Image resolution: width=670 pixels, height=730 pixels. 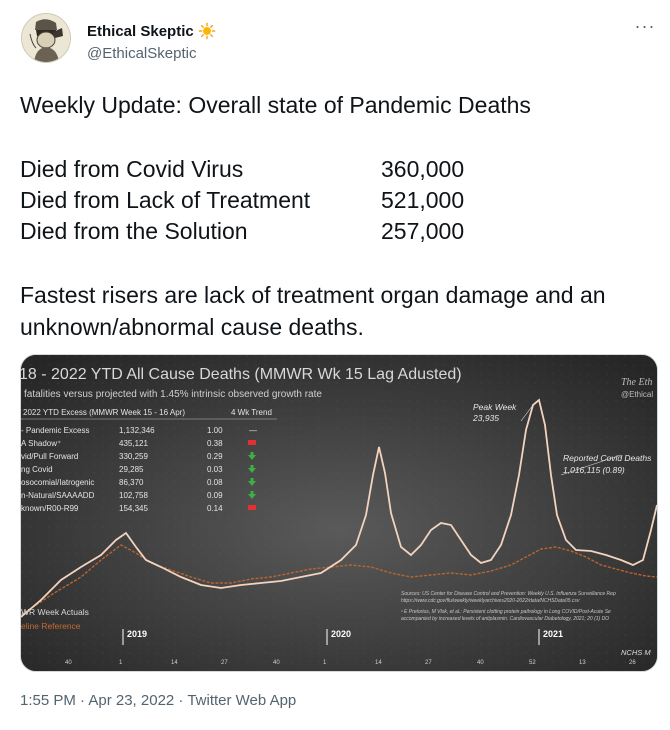 What do you see at coordinates (280, 169) in the screenshot?
I see `stat-row: Died from Covid Virus 360,000` at bounding box center [280, 169].